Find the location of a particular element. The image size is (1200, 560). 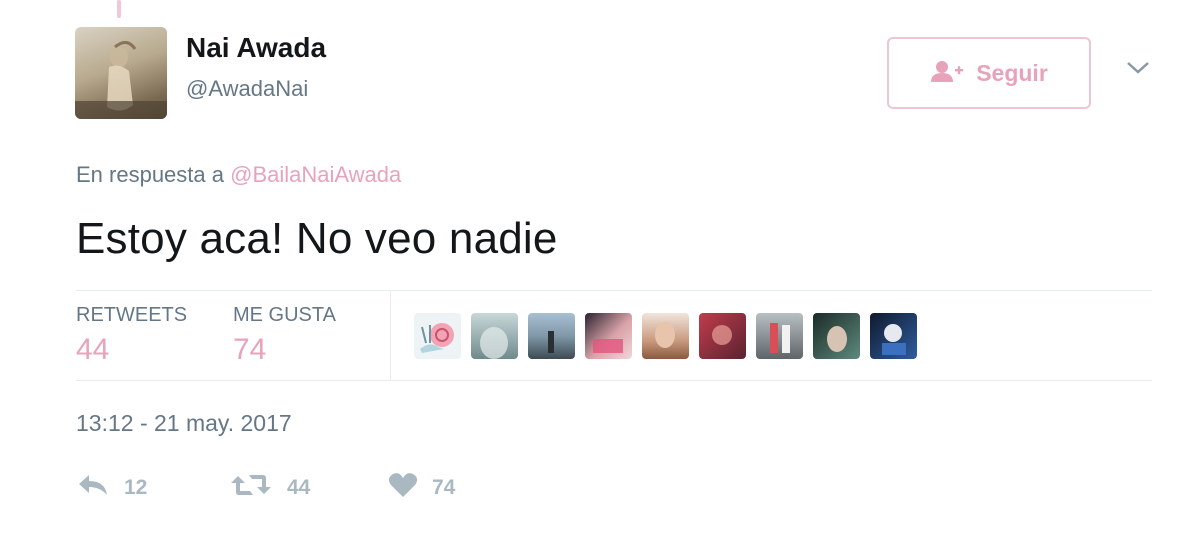

retweets-stat: RETWEETS 44 is located at coordinates (131, 335).